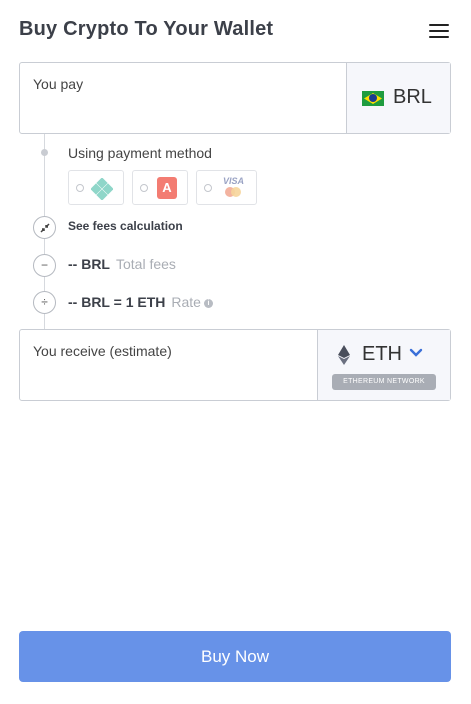 This screenshot has width=471, height=704. What do you see at coordinates (44, 227) in the screenshot?
I see `fees-toggle-icon` at bounding box center [44, 227].